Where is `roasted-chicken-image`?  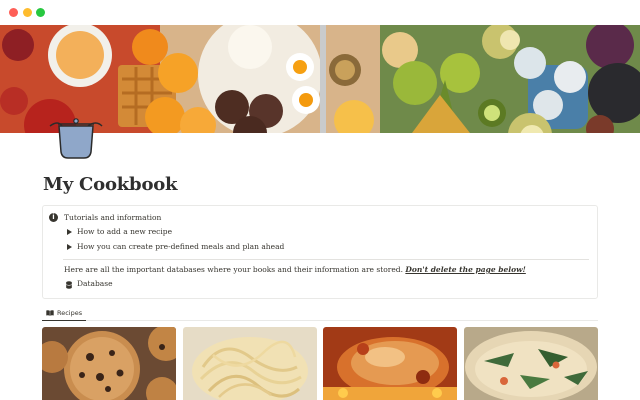 roasted-chicken-image is located at coordinates (390, 363).